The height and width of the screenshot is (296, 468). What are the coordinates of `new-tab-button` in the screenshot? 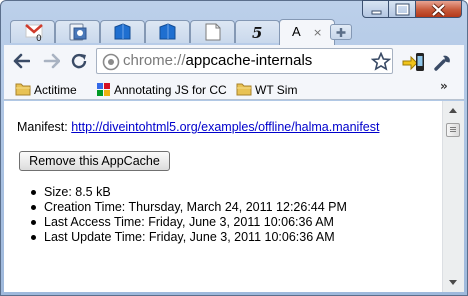 It's located at (341, 32).